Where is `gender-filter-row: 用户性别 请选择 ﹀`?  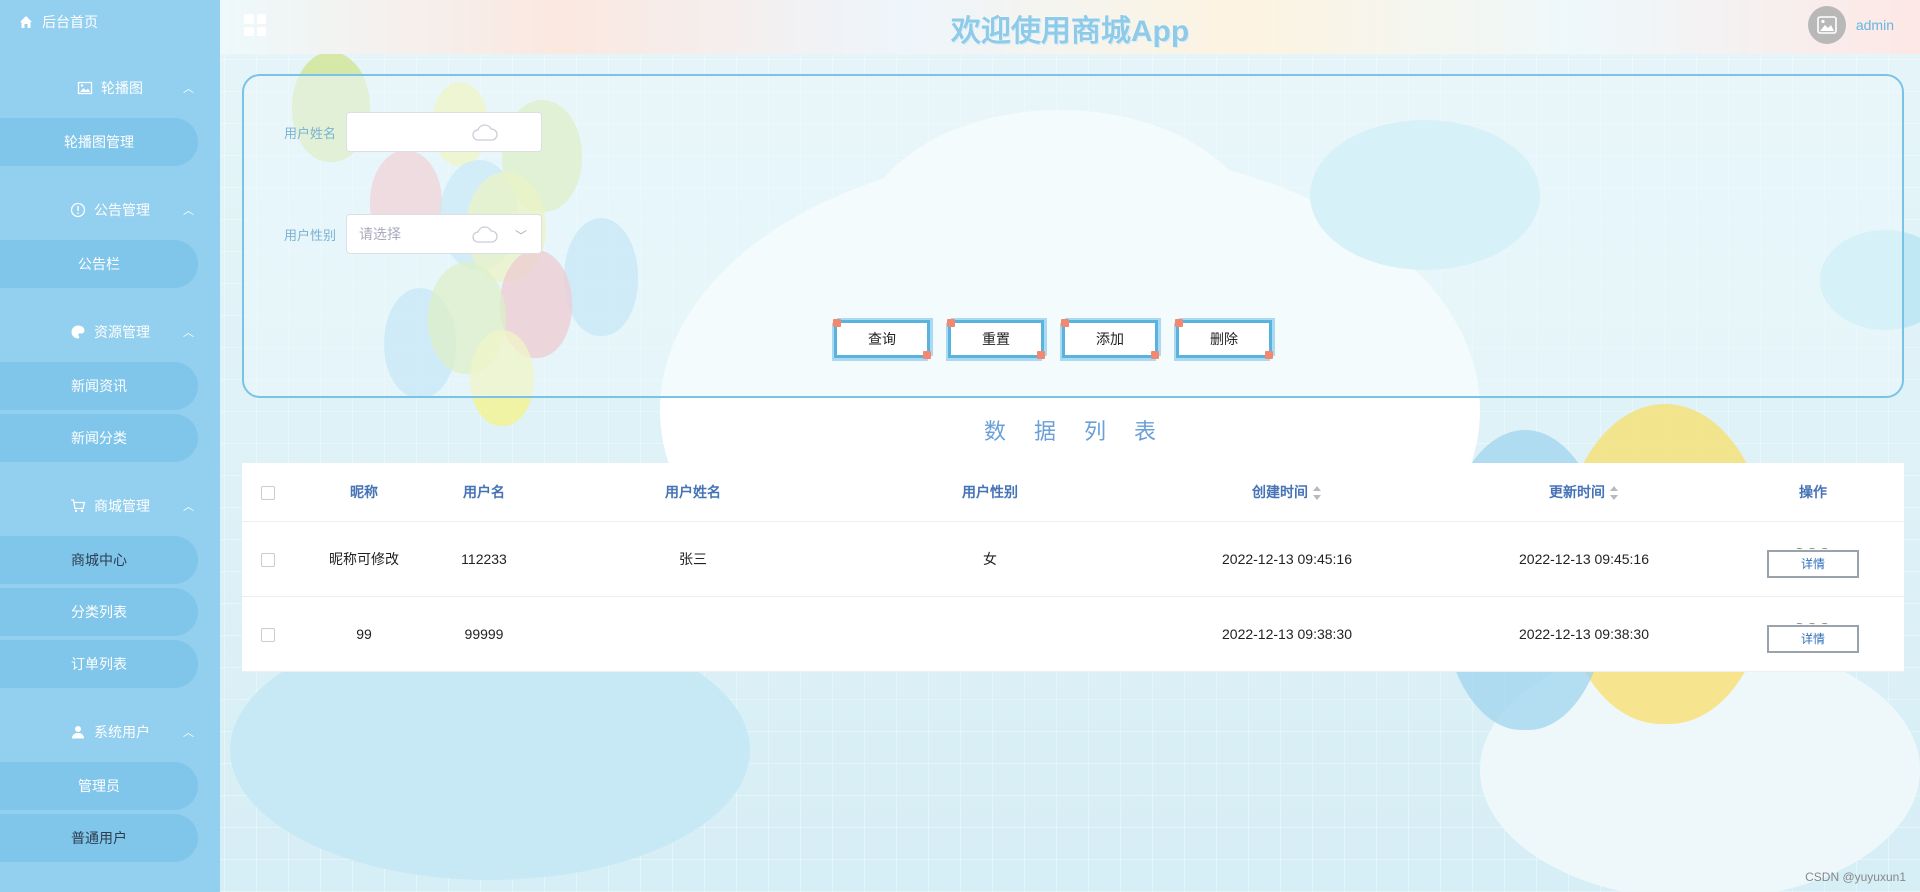 gender-filter-row: 用户性别 请选择 ﹀ is located at coordinates (413, 234).